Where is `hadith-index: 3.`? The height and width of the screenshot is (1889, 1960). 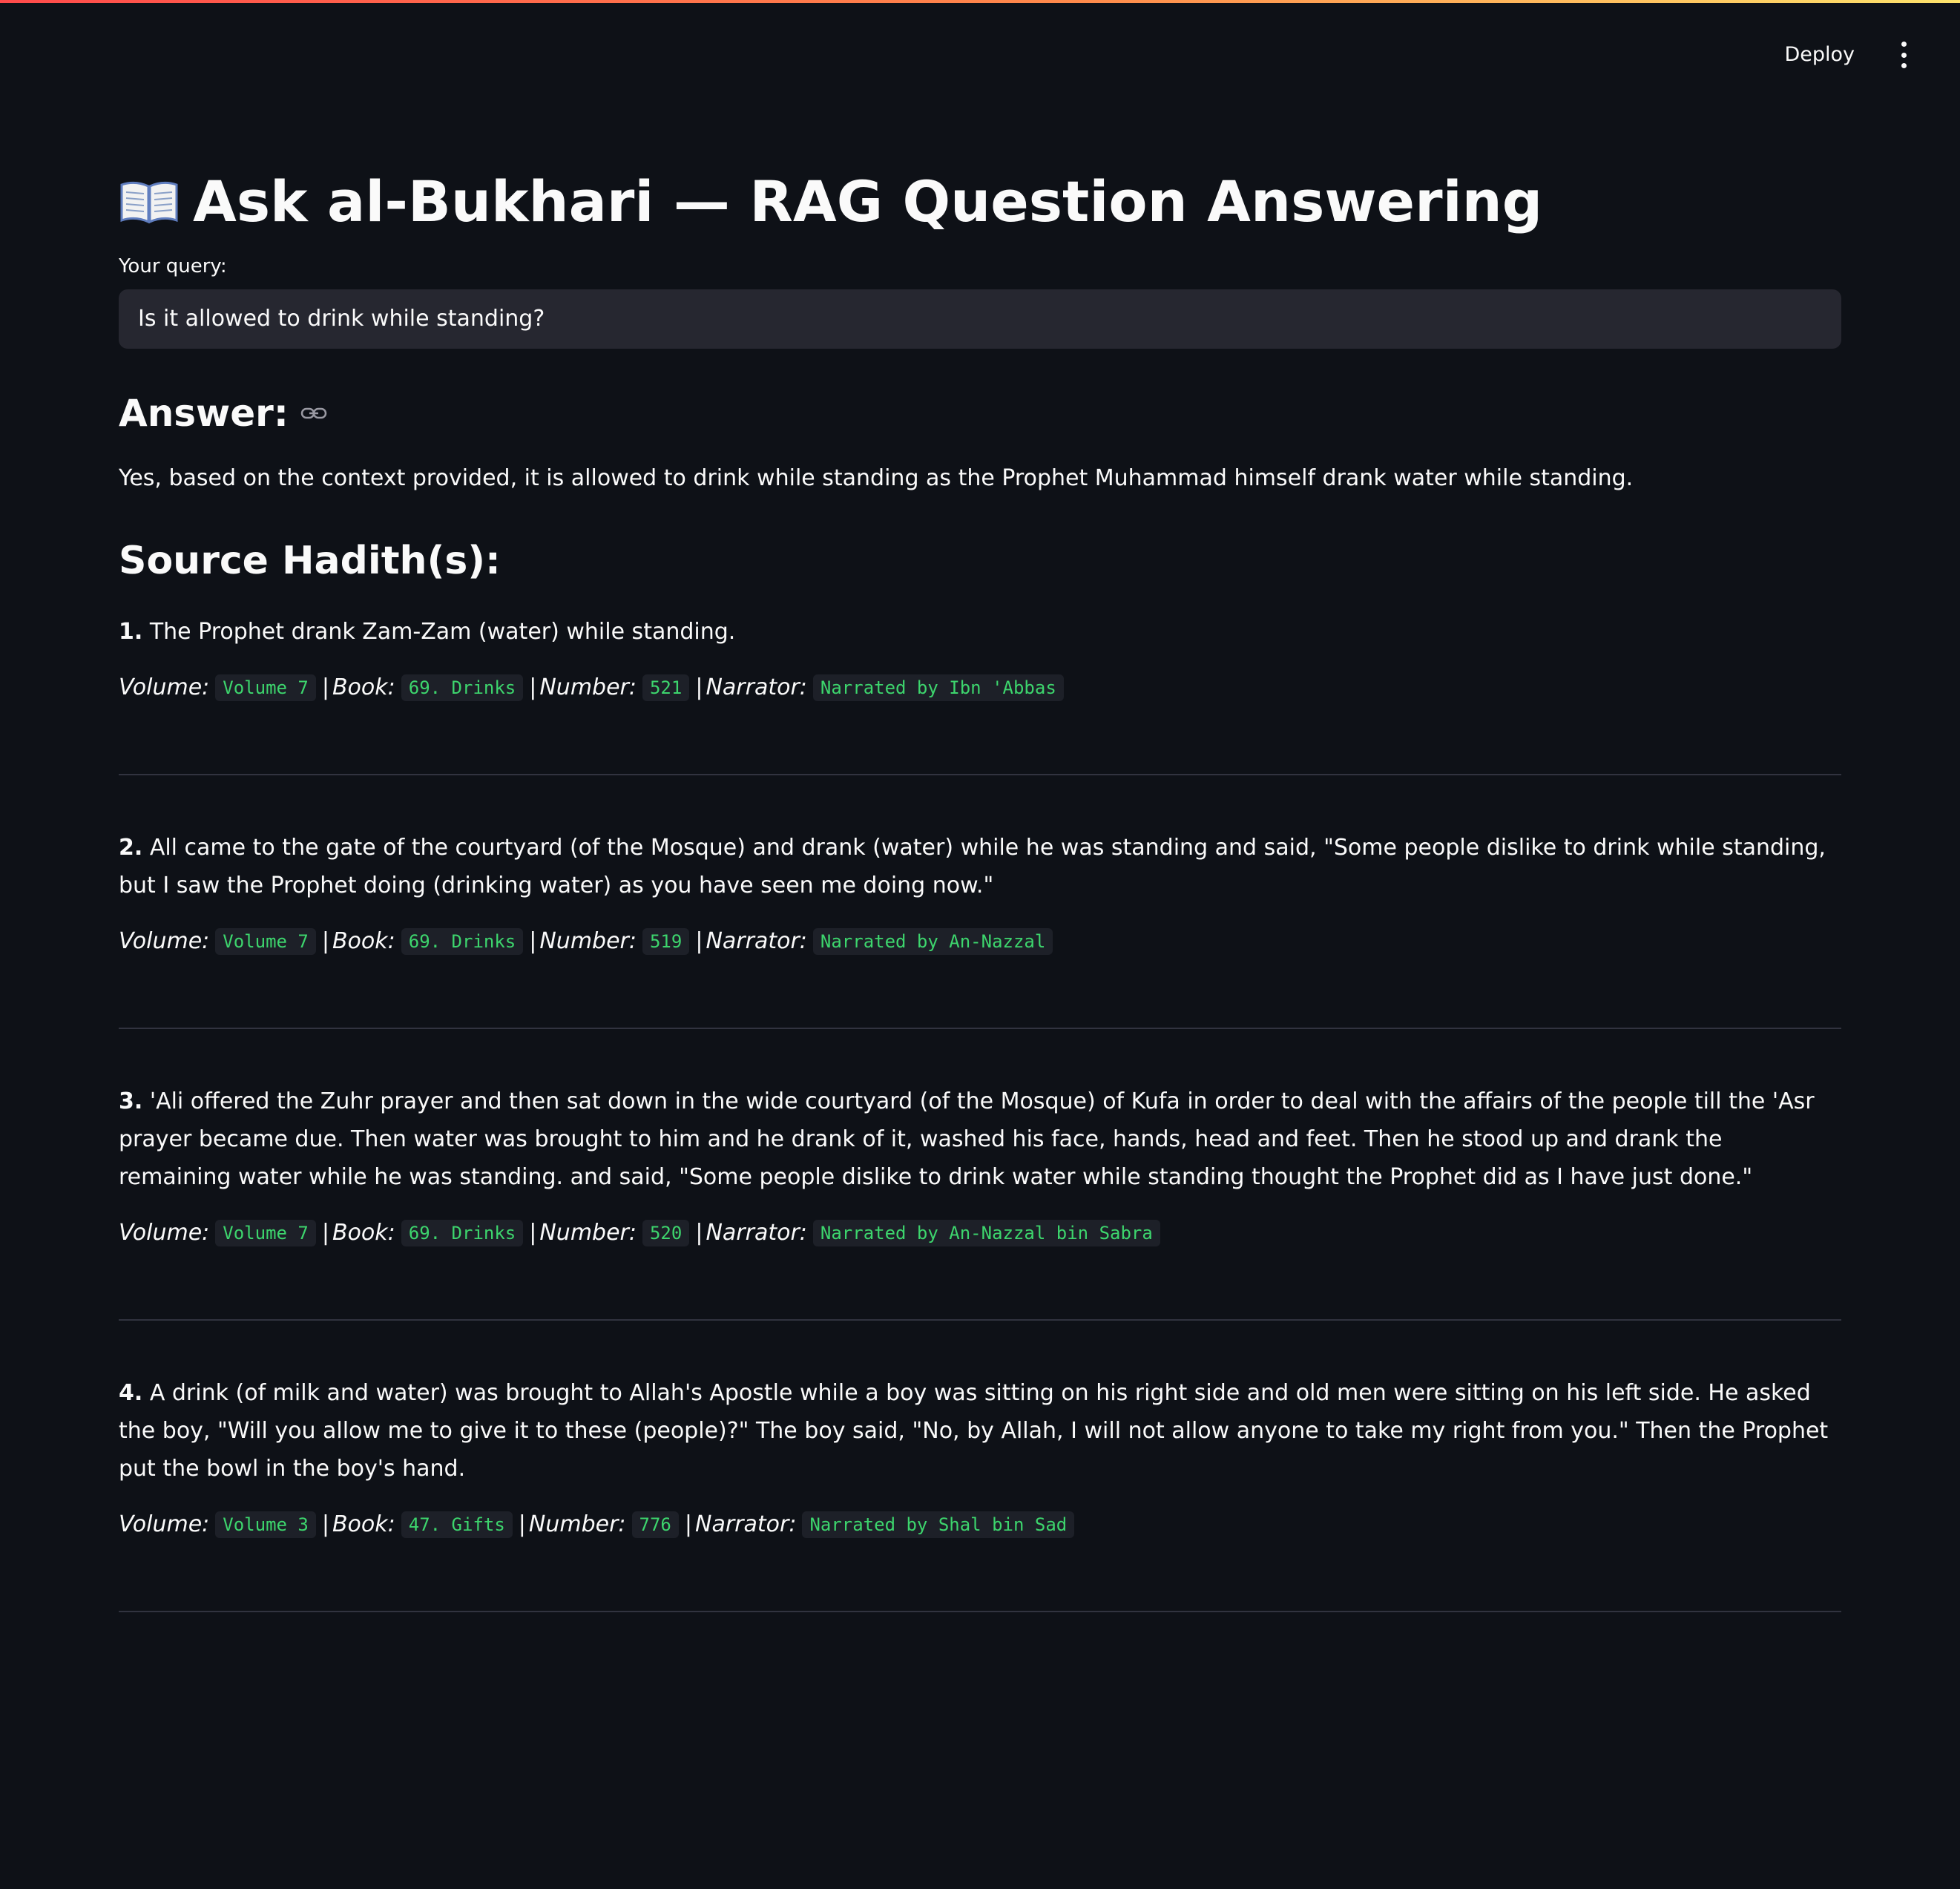 hadith-index: 3. is located at coordinates (131, 1101).